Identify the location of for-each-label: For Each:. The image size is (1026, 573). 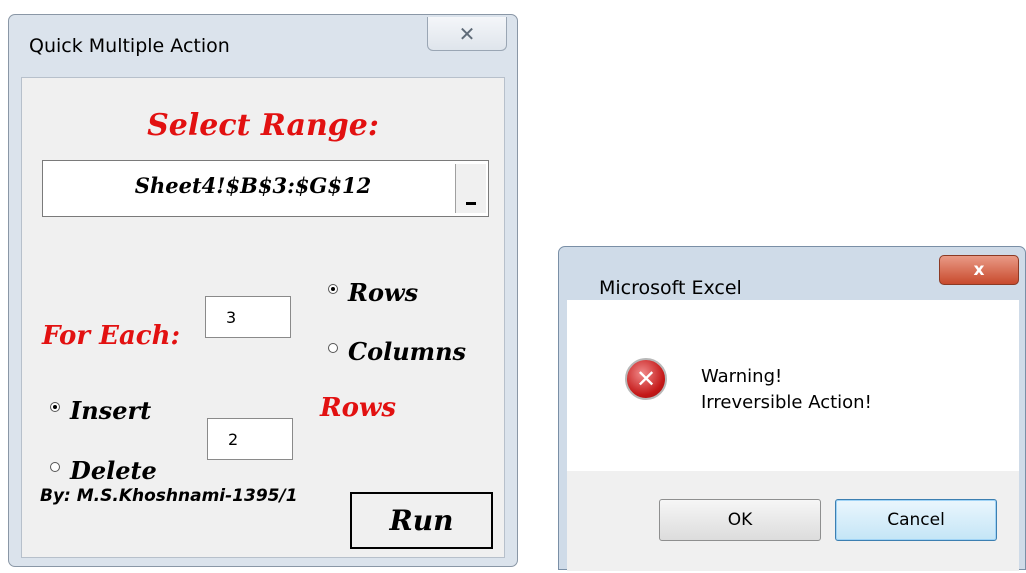
(111, 336).